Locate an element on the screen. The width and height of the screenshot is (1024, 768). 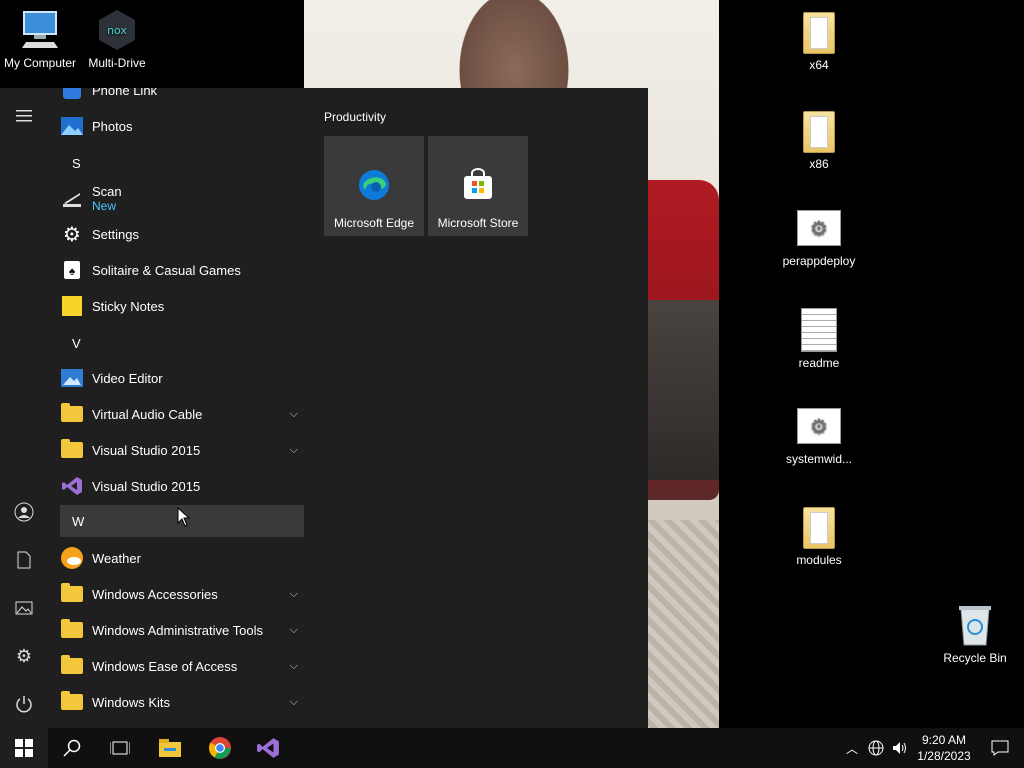
desktop-icon-label: x64 is located at coordinates (819, 65).